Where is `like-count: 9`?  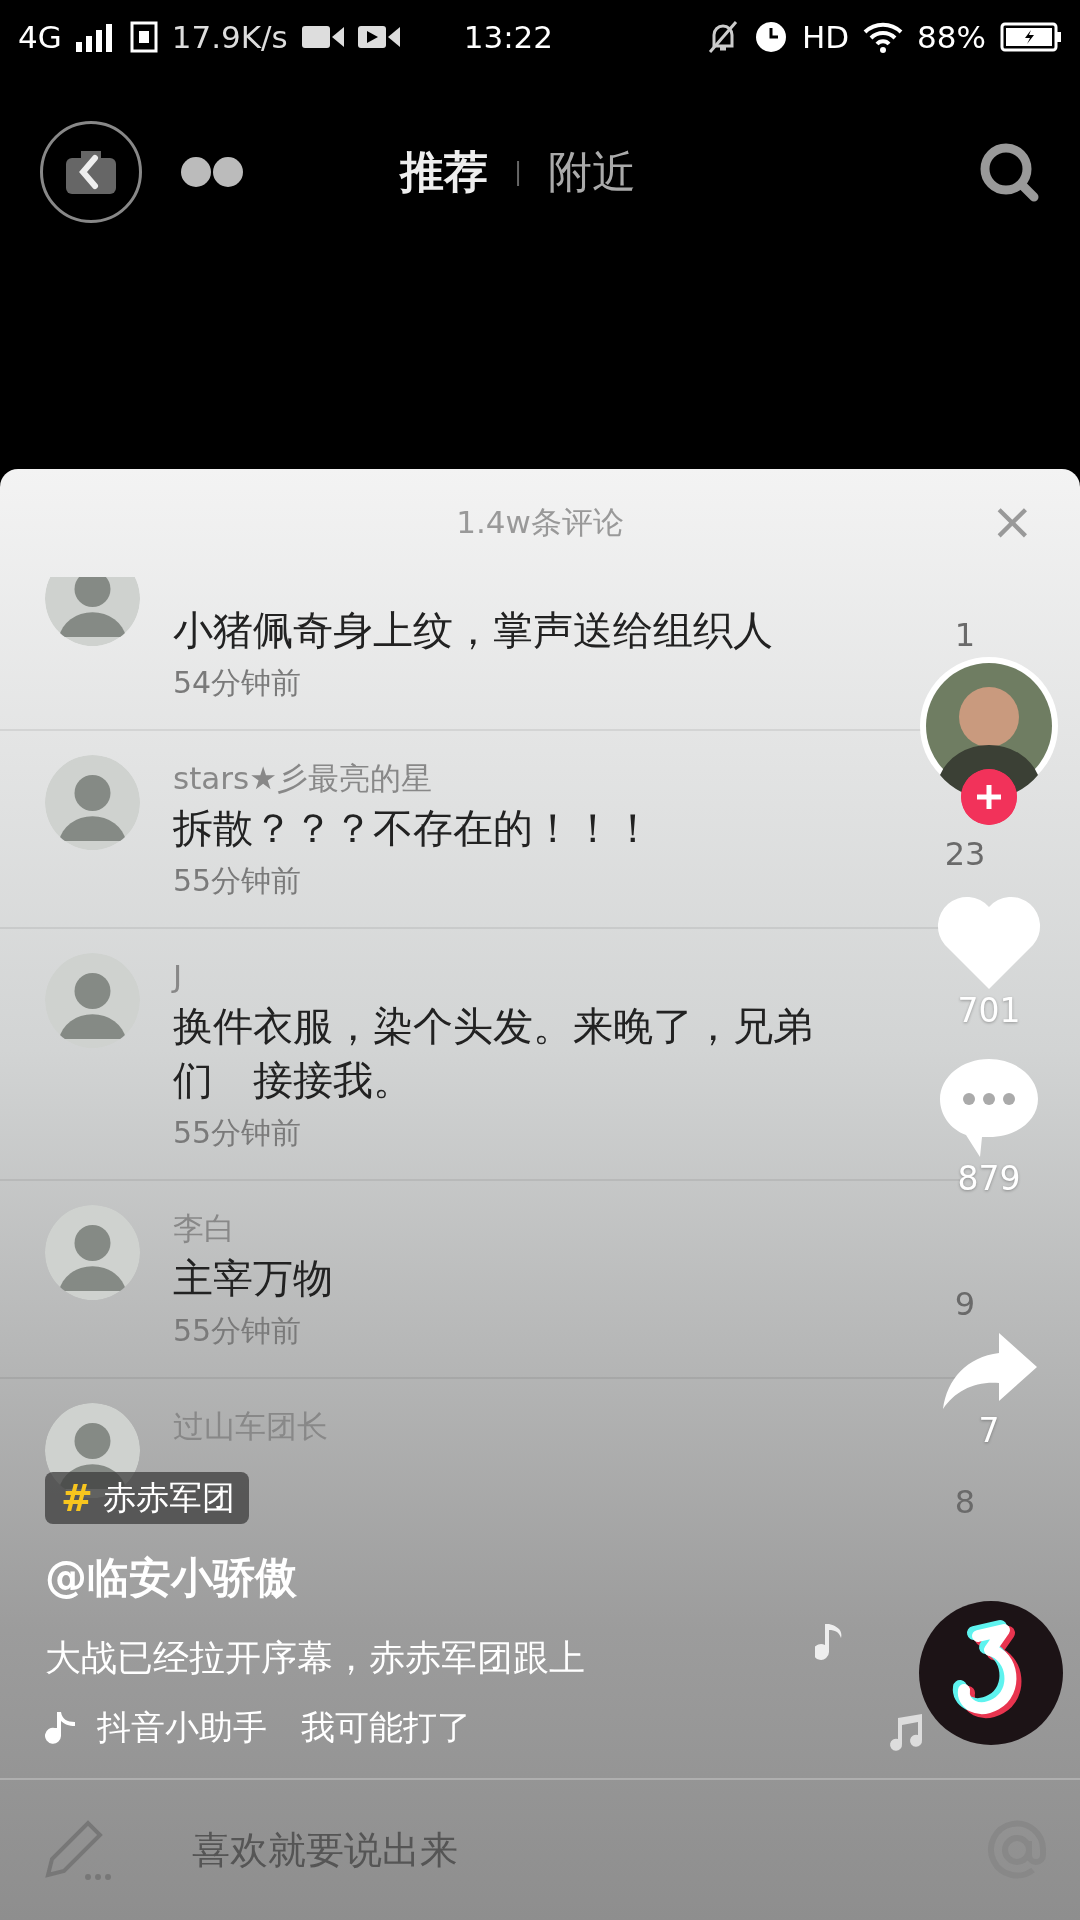
like-count: 9 is located at coordinates (965, 1304).